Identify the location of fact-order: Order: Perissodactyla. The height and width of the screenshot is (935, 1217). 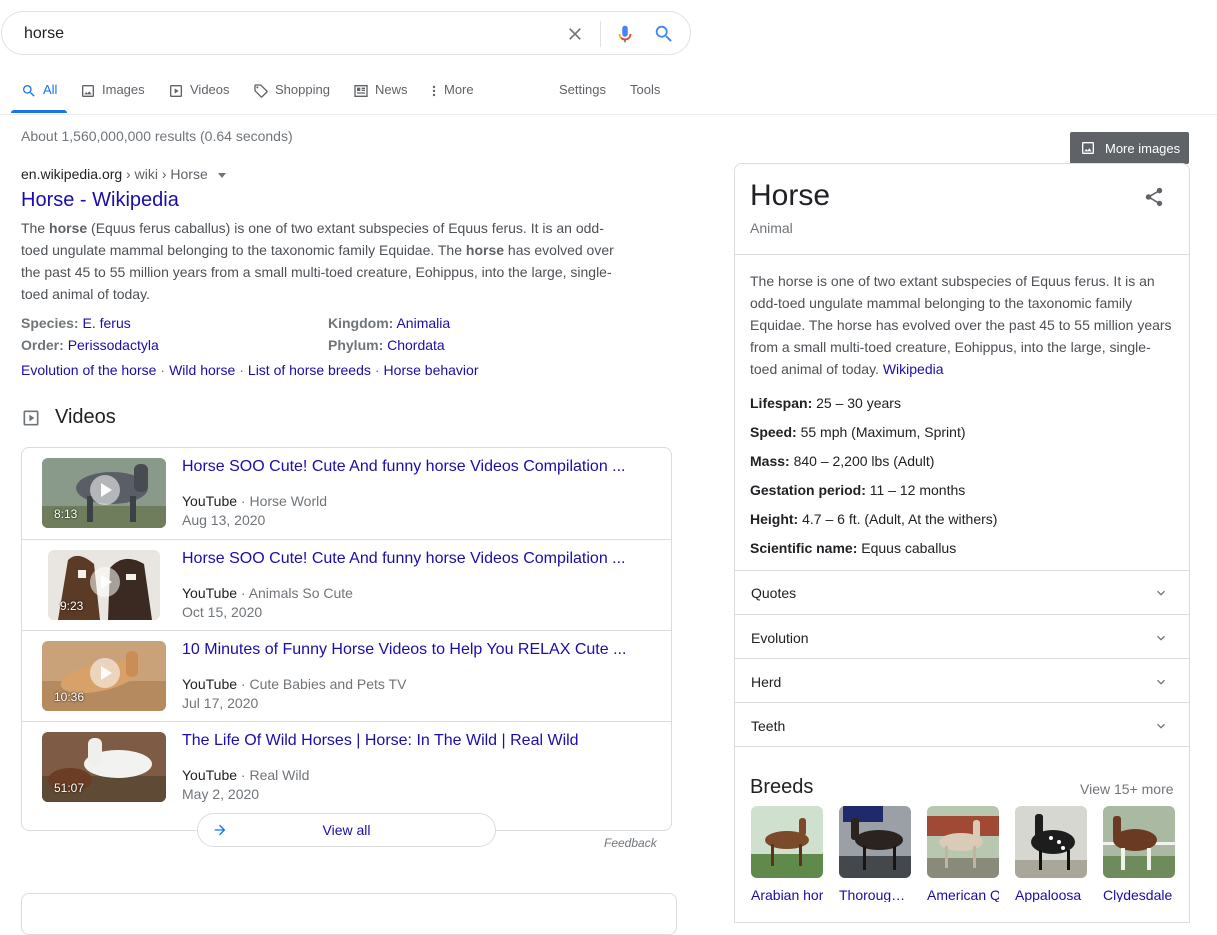
(90, 345).